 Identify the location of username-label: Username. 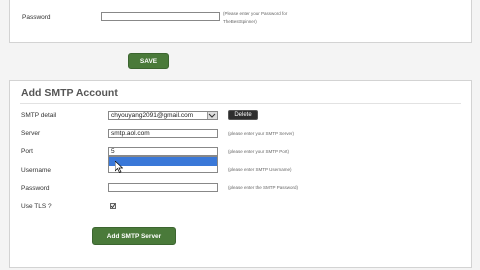
(36, 170).